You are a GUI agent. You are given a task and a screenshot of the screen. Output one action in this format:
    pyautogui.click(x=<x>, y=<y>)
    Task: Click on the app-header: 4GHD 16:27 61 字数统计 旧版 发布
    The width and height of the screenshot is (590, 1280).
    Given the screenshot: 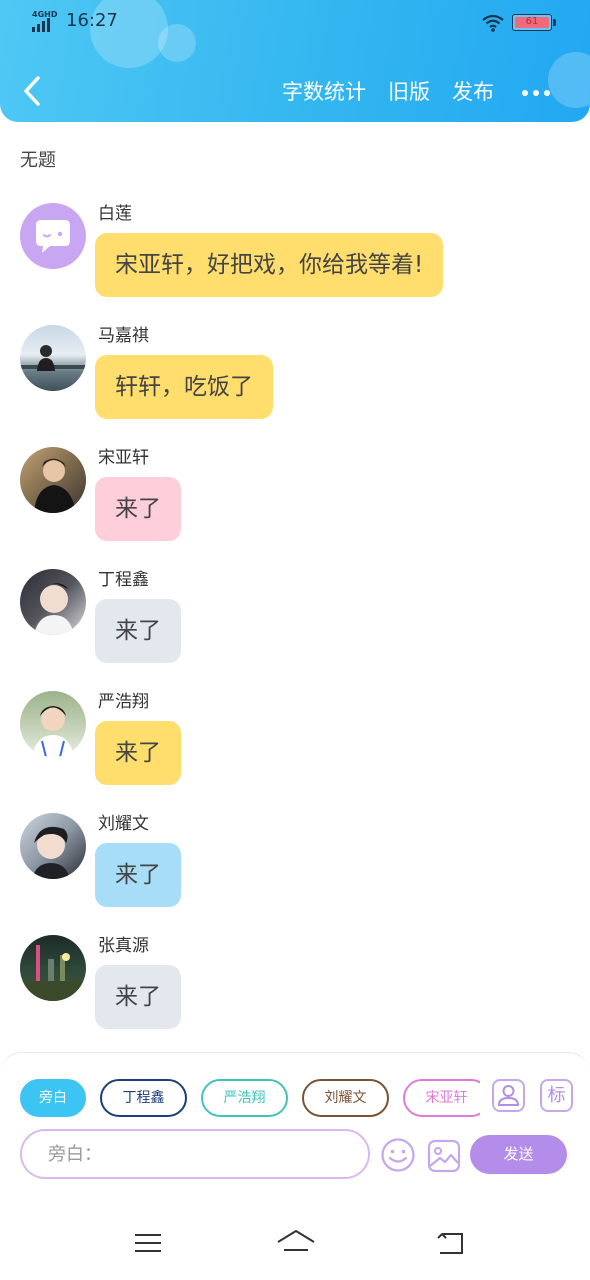 What is the action you would take?
    pyautogui.click(x=295, y=61)
    